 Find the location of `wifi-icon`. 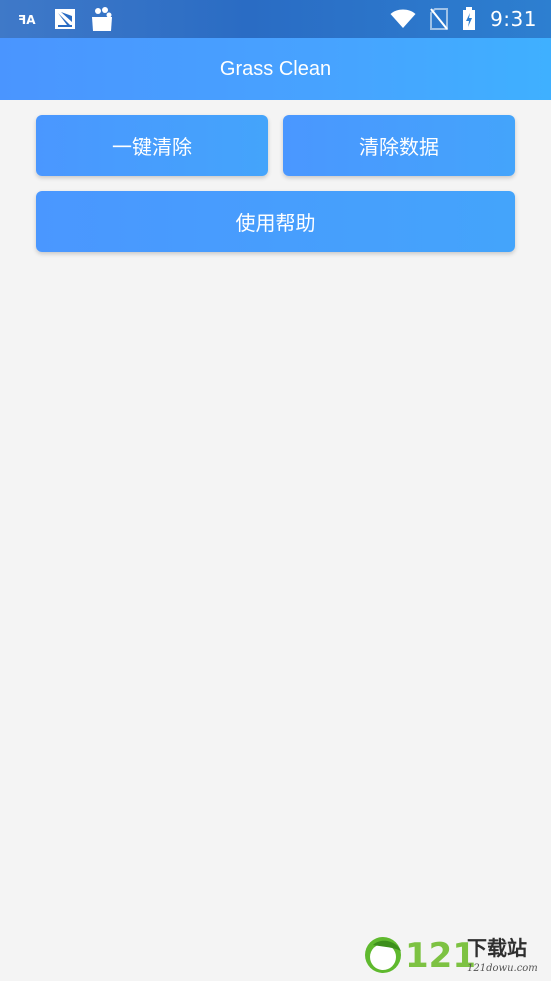

wifi-icon is located at coordinates (403, 19).